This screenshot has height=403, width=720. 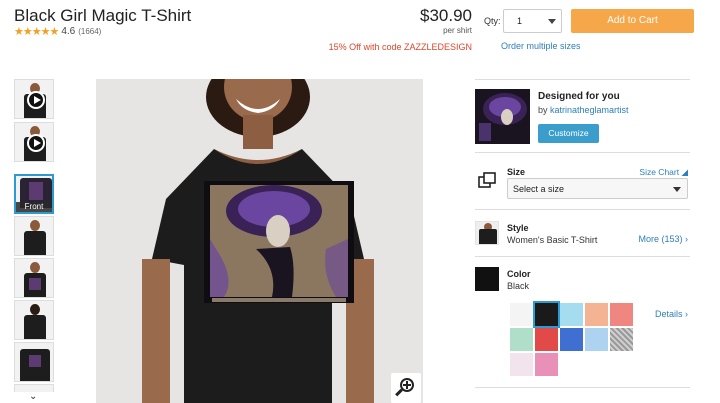 I want to click on thumbnail-model-back, so click(x=34, y=320).